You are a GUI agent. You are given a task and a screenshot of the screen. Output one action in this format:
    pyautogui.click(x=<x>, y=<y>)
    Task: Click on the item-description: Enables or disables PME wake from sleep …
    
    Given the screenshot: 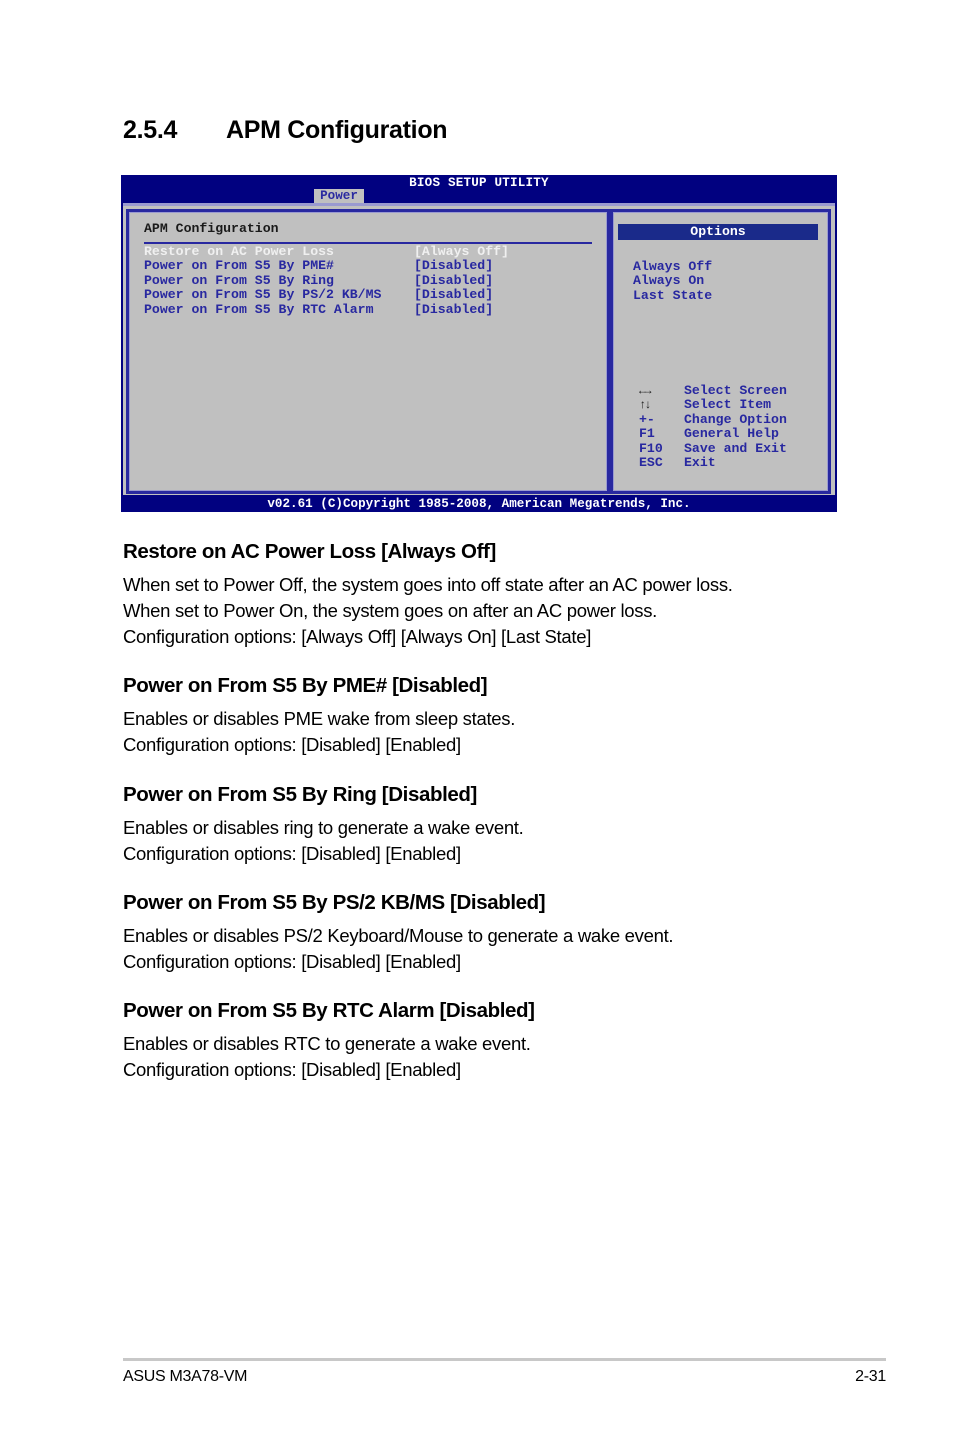 What is the action you would take?
    pyautogui.click(x=319, y=732)
    